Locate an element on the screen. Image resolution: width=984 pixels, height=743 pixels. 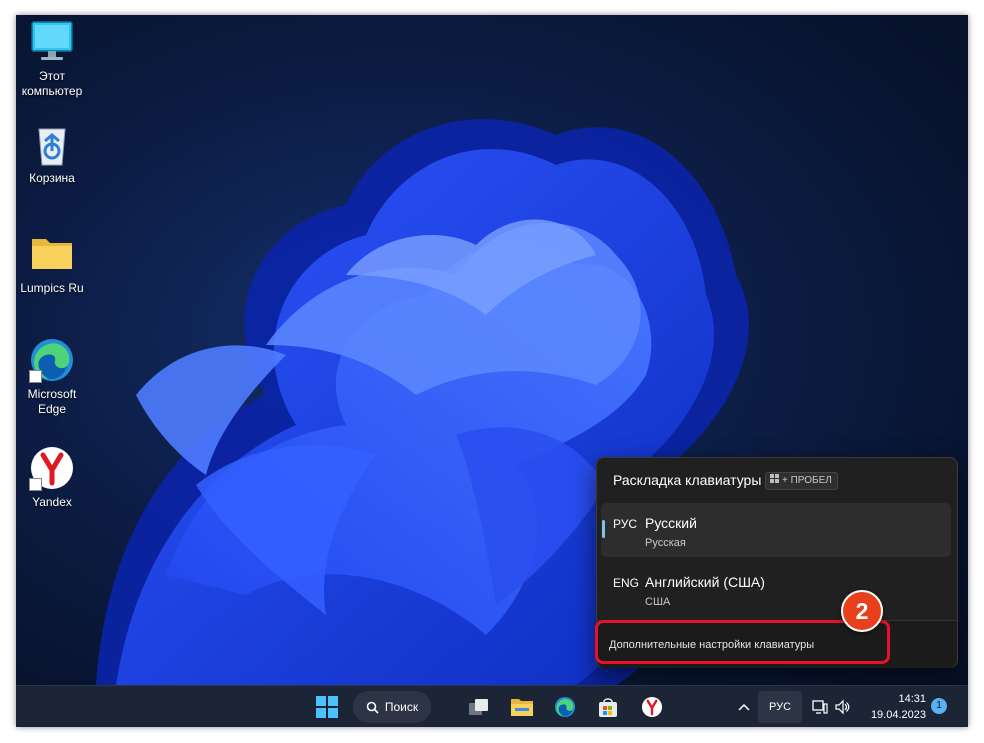
file-explorer-icon is located at coordinates (522, 707).